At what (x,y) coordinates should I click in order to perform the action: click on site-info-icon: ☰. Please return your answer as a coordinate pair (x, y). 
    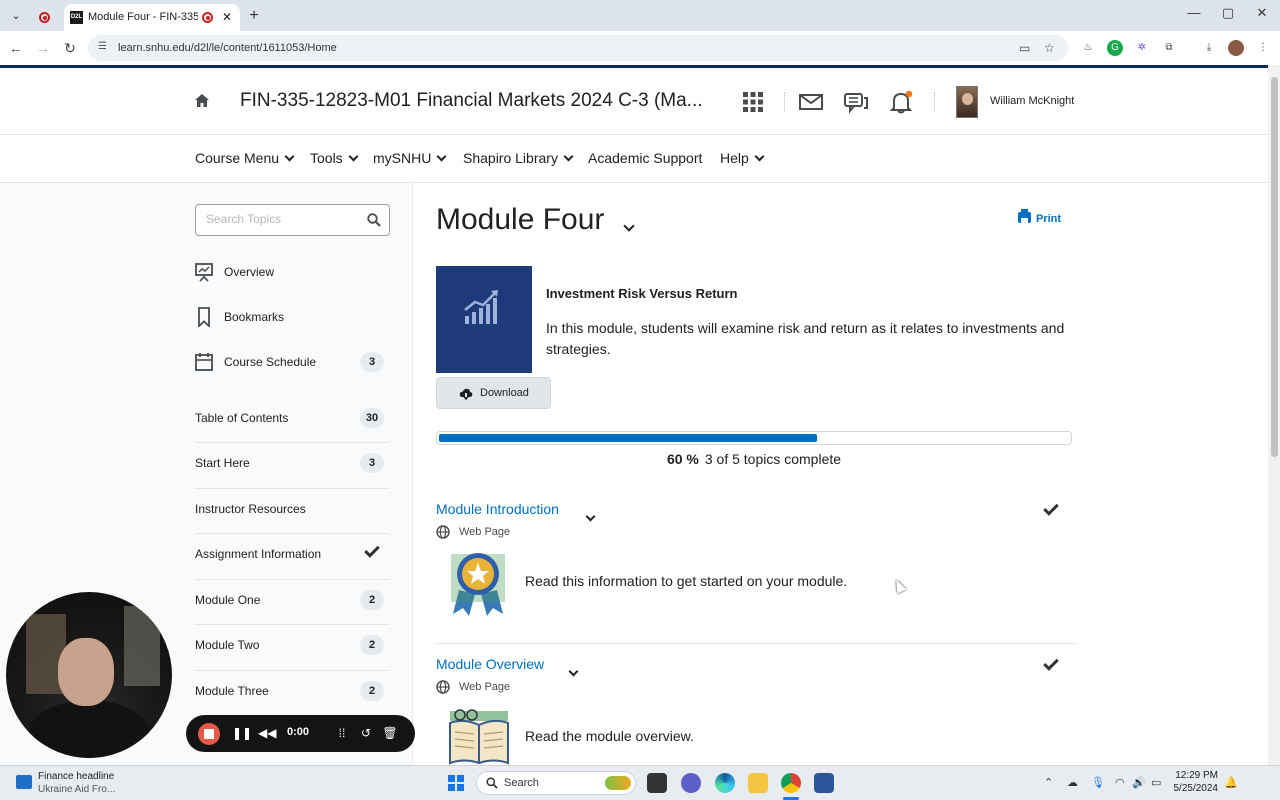
    Looking at the image, I should click on (104, 47).